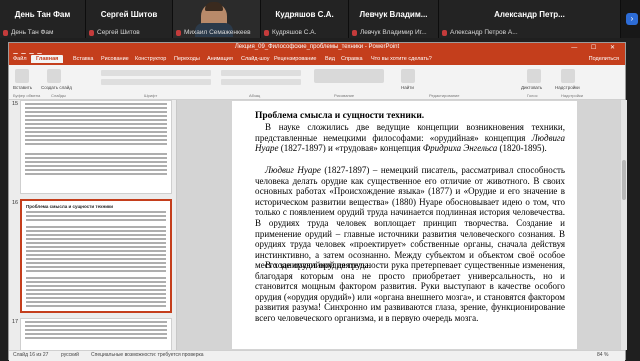 The height and width of the screenshot is (361, 640). I want to click on font-controls, so click(156, 73).